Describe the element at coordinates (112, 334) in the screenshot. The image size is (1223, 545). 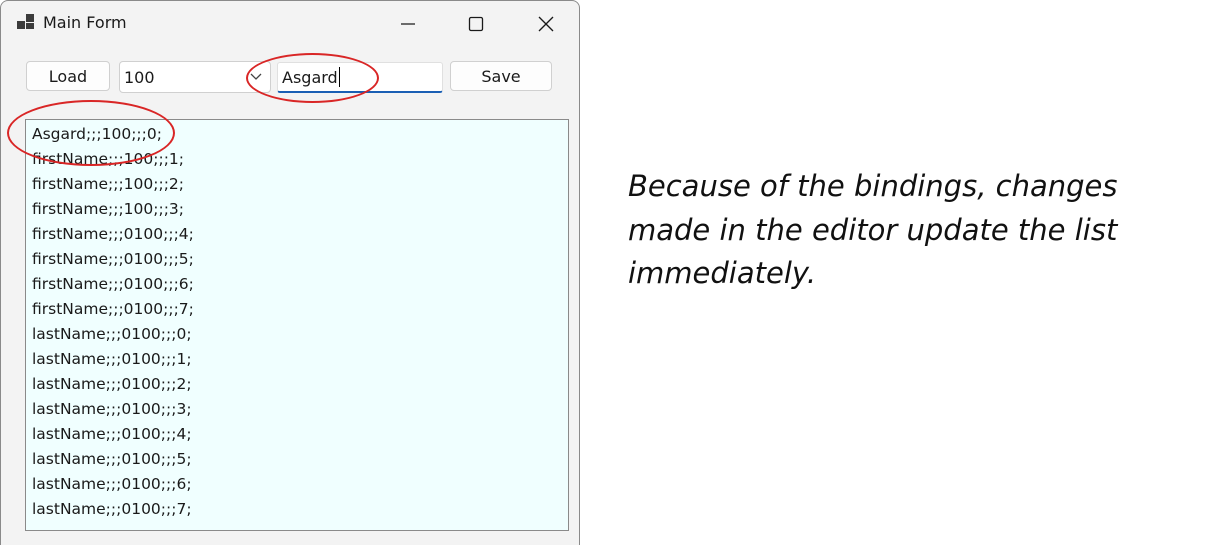
I see `list-item: lastName;;;0100;;;0;` at that location.